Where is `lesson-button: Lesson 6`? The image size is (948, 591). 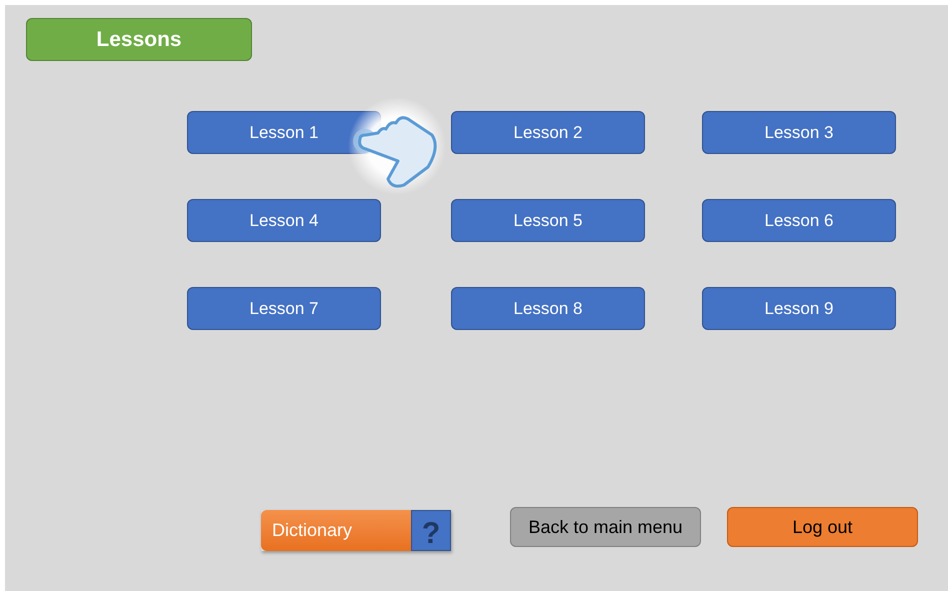 lesson-button: Lesson 6 is located at coordinates (799, 220).